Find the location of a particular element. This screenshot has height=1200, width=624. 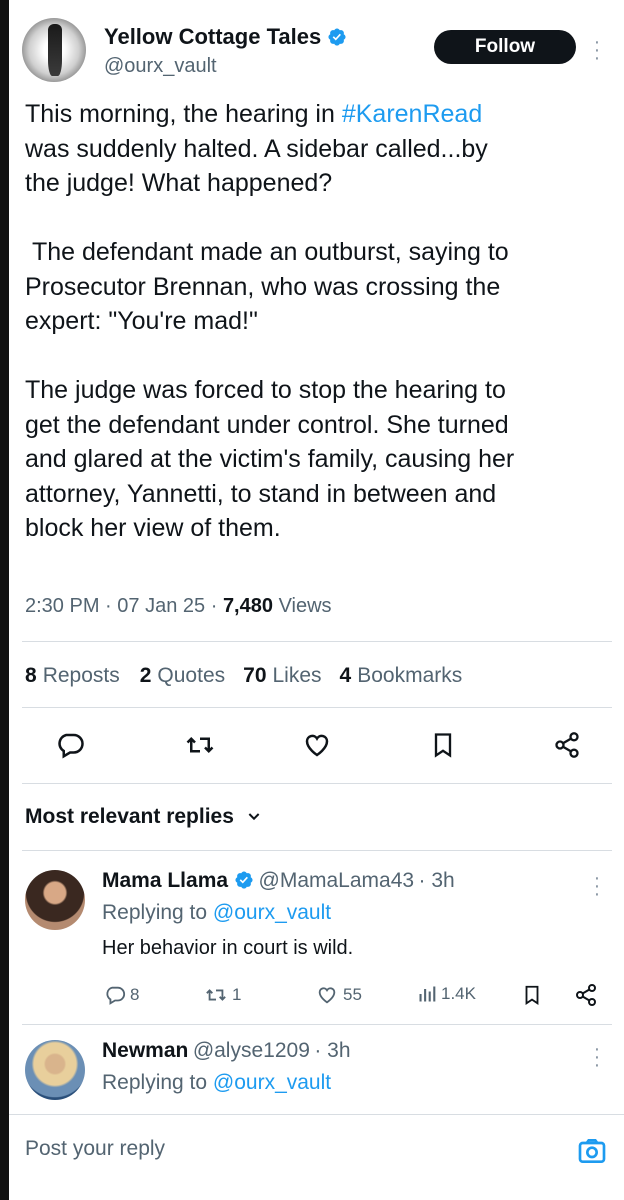

reply-header: Newman @alyse1209 · 3h is located at coordinates (226, 1051).